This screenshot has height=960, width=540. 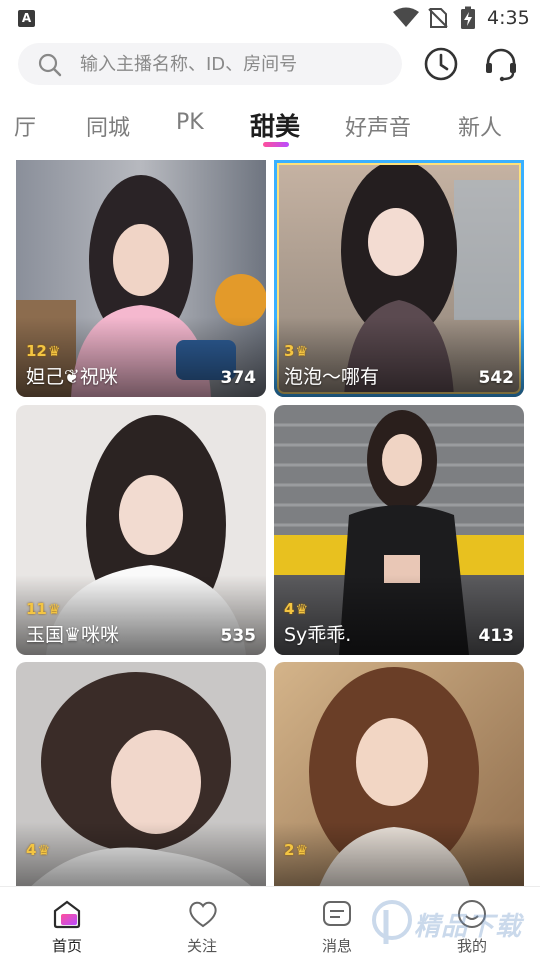 What do you see at coordinates (141, 774) in the screenshot?
I see `stream-card: 4♛` at bounding box center [141, 774].